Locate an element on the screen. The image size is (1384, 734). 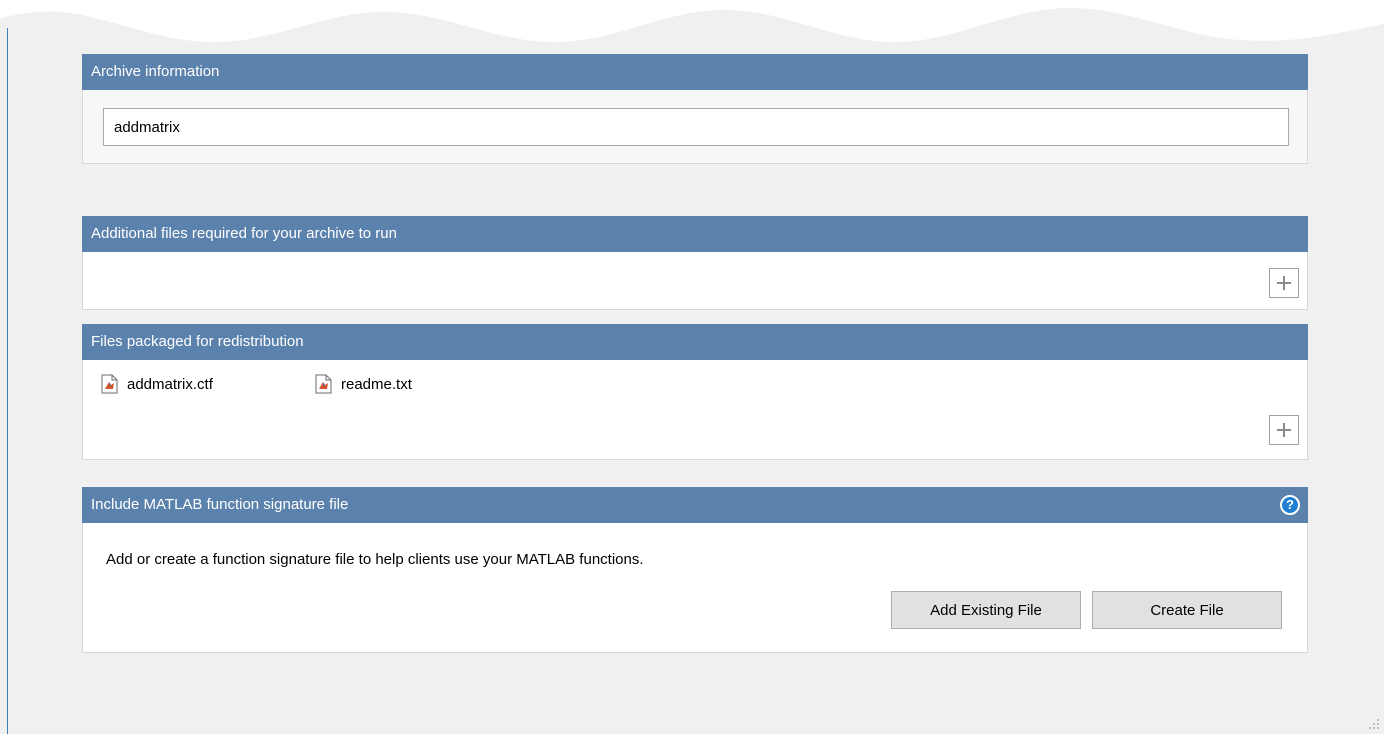
create-file-button: Create File is located at coordinates (1187, 610).